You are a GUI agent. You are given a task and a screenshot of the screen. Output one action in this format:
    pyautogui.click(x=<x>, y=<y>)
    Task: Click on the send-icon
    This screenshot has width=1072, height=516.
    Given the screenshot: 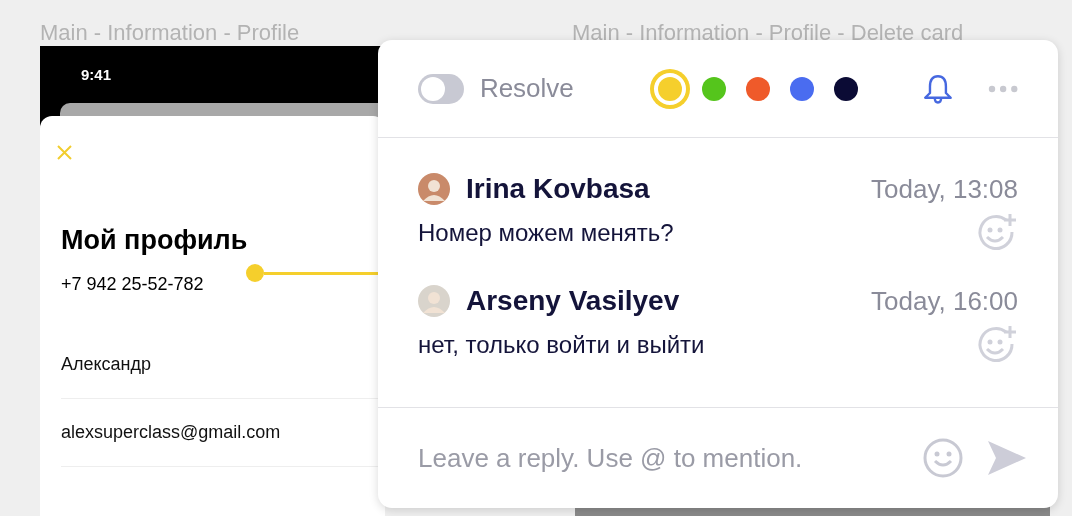 What is the action you would take?
    pyautogui.click(x=1007, y=458)
    